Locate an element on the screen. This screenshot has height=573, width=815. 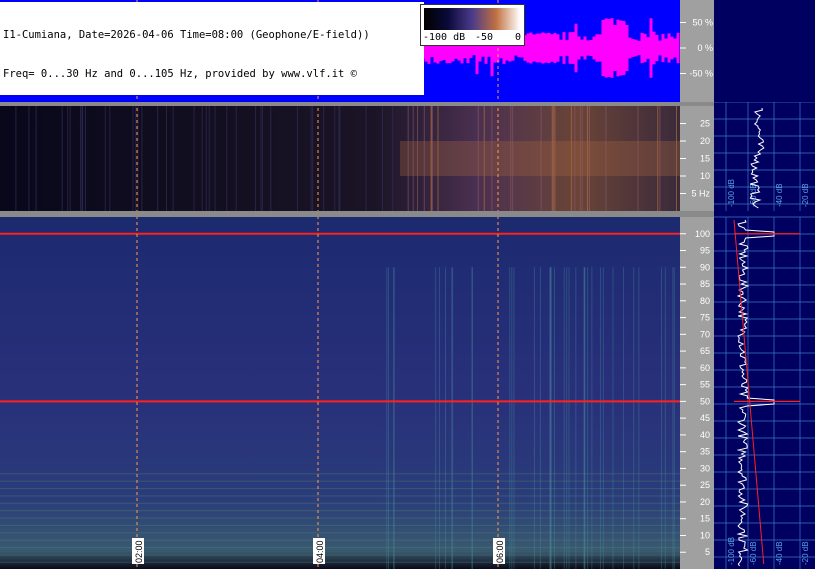
colorbar: -100 dB -50 0 is located at coordinates (472, 25).